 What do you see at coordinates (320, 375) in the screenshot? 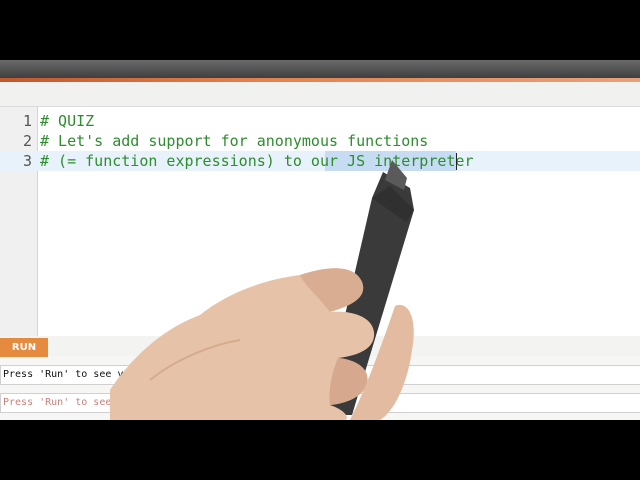
I see `result-output: Press 'Run' to see your result` at bounding box center [320, 375].